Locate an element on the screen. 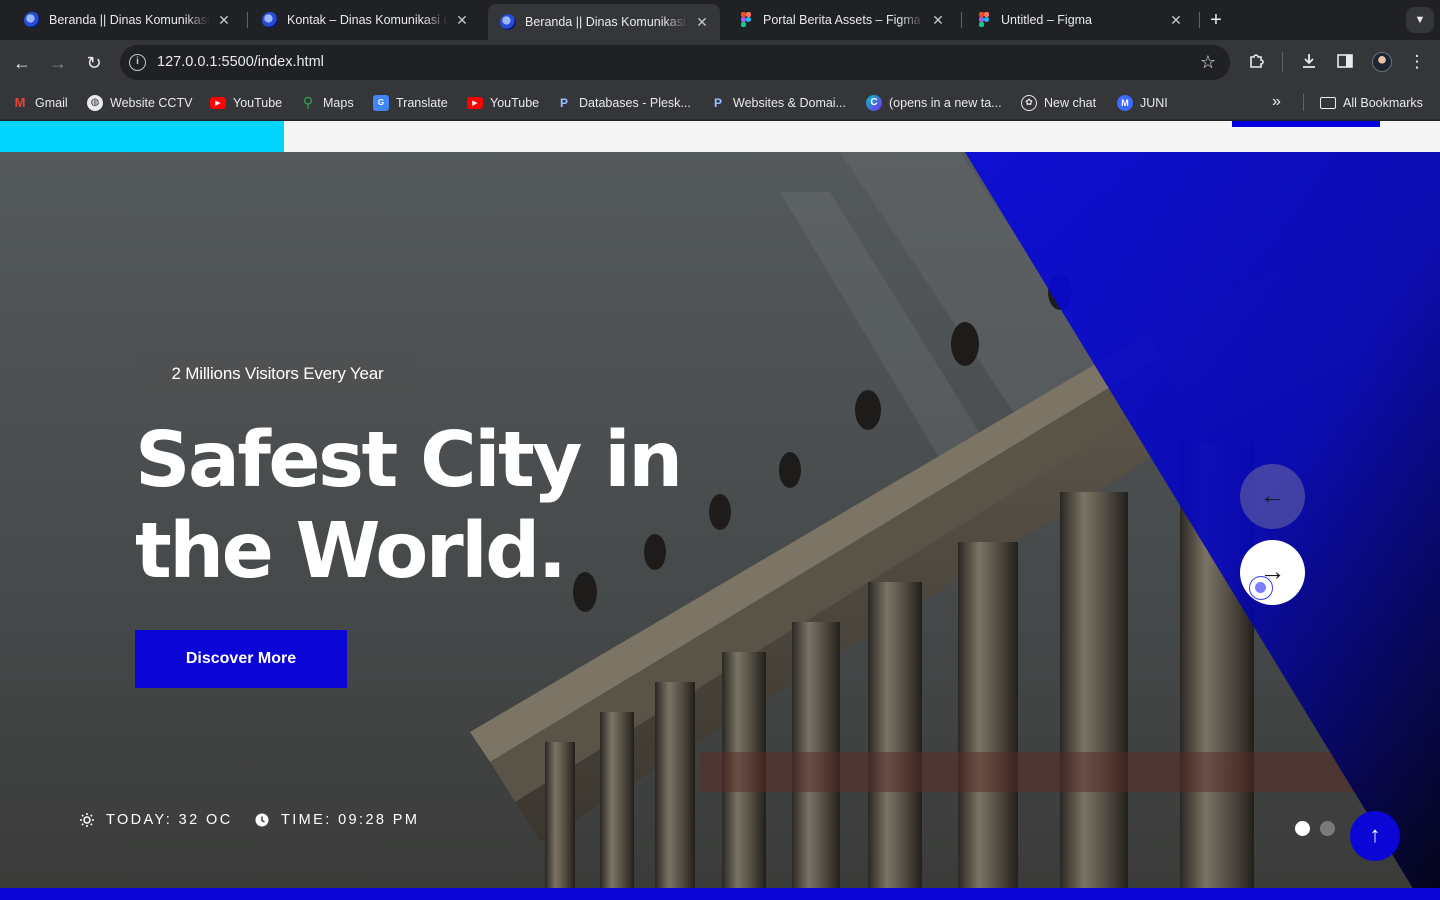 This screenshot has height=900, width=1440. bookmarks-divider is located at coordinates (1303, 102).